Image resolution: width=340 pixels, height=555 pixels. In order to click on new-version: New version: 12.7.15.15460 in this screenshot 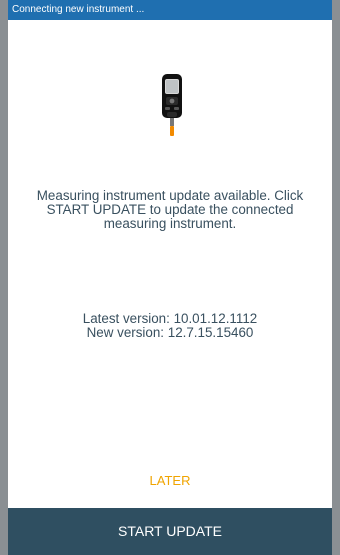, I will do `click(170, 332)`.